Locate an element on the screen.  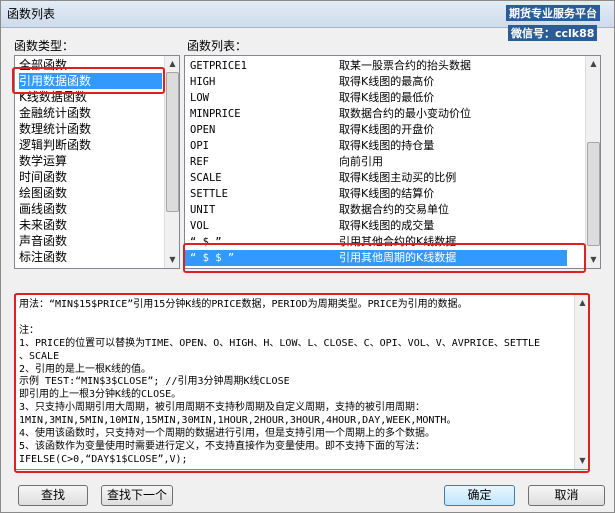
function-name: SCALE is located at coordinates (206, 178).